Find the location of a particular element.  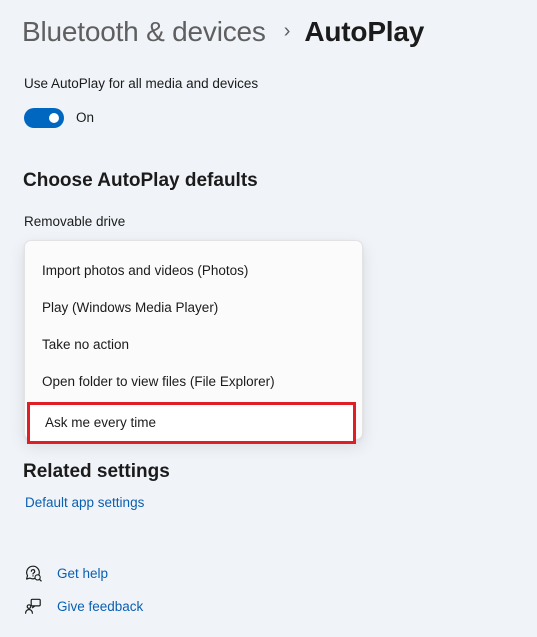

menu-item-play-media-player: Play (Windows Media Player) is located at coordinates (193, 307).